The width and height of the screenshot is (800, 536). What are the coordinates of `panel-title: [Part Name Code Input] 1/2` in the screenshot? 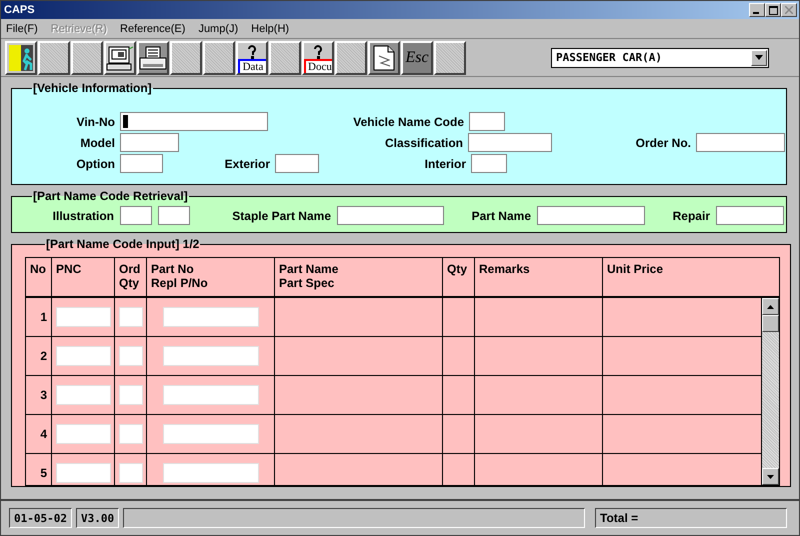 It's located at (122, 244).